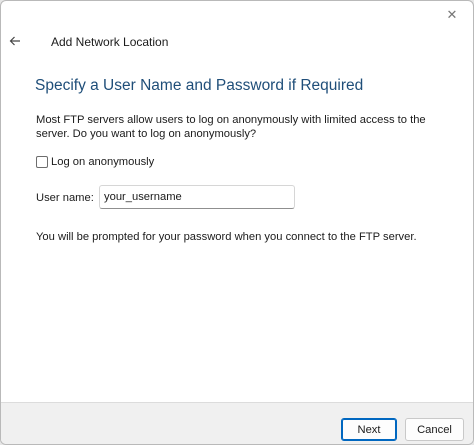  Describe the element at coordinates (42, 162) in the screenshot. I see `anonymous-checkbox` at that location.